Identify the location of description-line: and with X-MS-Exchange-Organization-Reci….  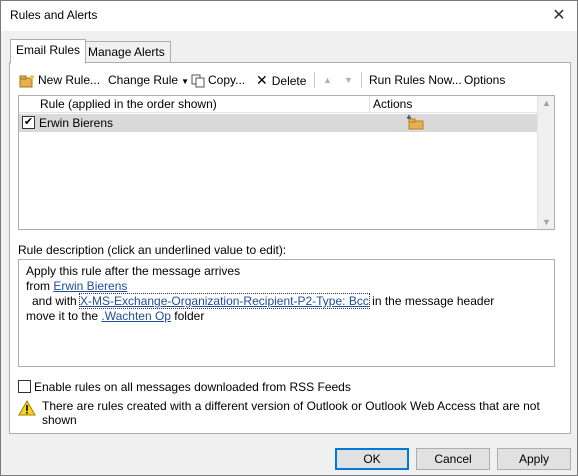
(263, 301).